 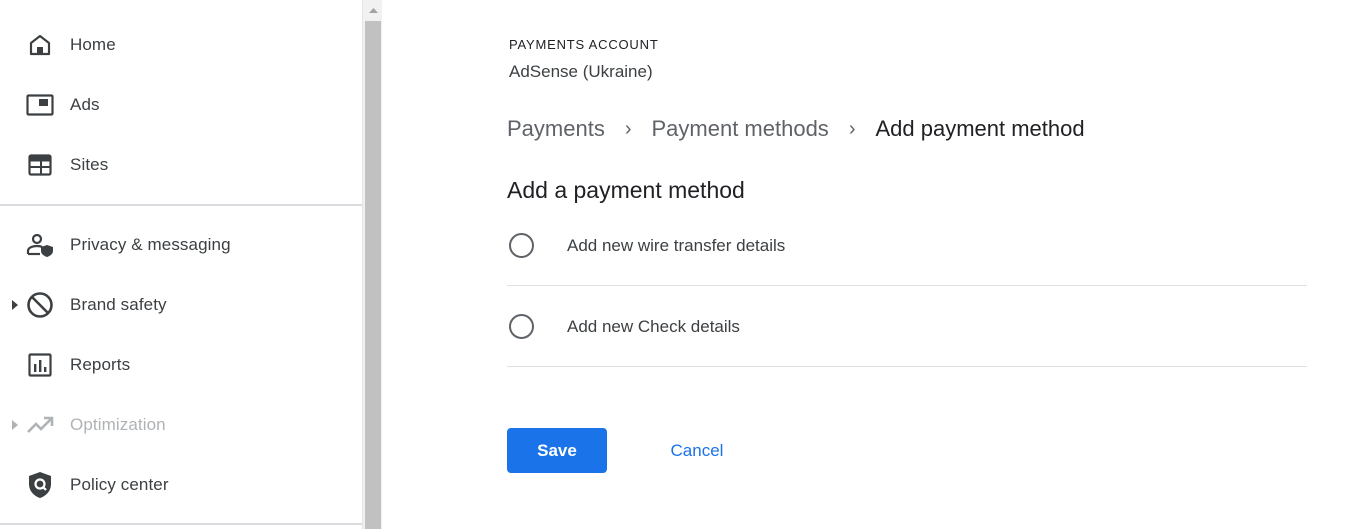 What do you see at coordinates (373, 275) in the screenshot?
I see `scrollbar-thumb` at bounding box center [373, 275].